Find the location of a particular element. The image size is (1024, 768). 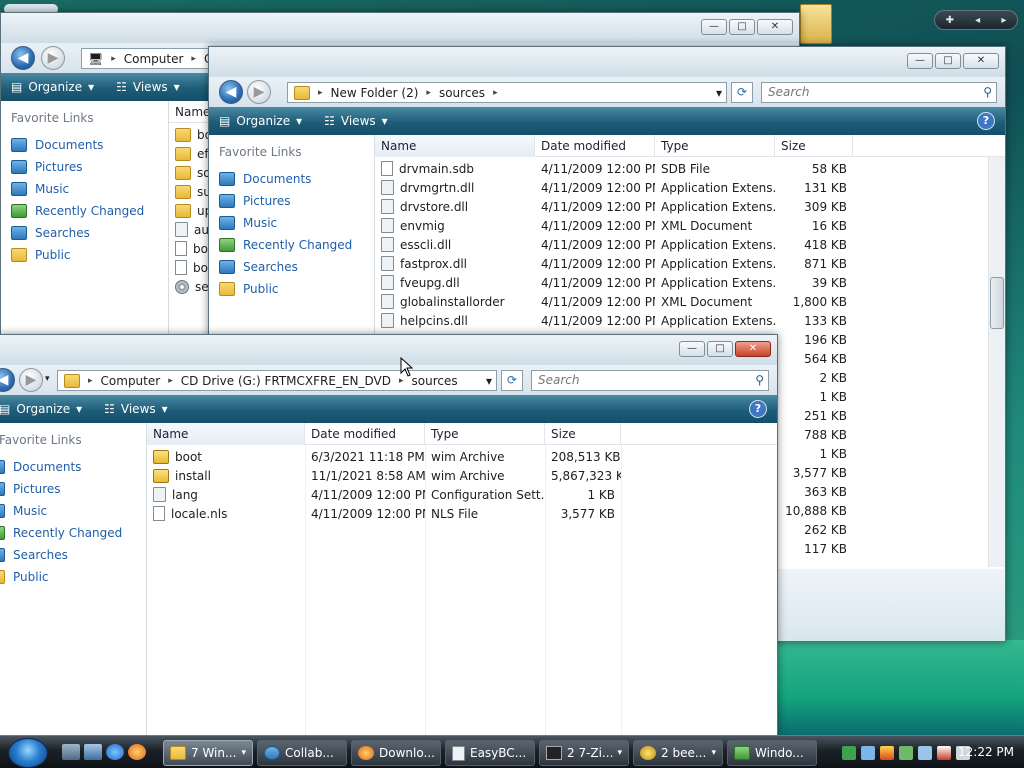

address-bar: 🖥 ▸ Computer ▸ C is located at coordinates (151, 58).